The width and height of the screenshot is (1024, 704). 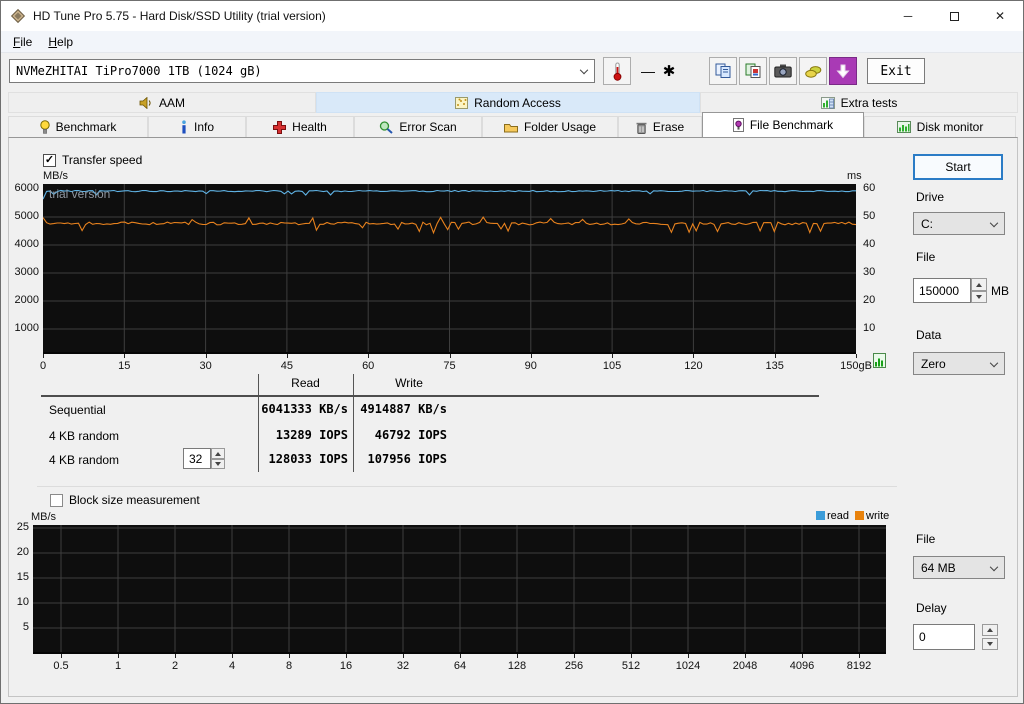 I want to click on y-left-tick-label: 3000, so click(x=26, y=272).